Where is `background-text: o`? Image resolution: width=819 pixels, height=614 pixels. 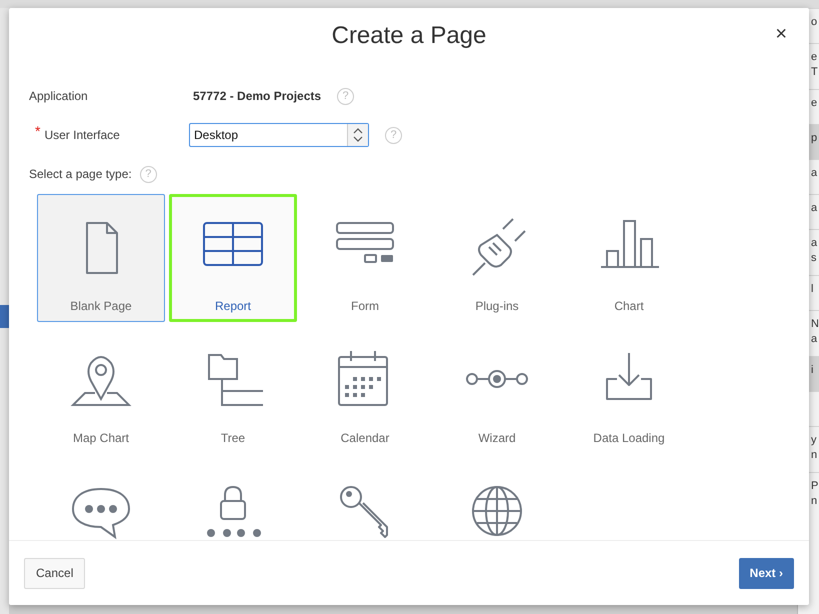
background-text: o is located at coordinates (814, 22).